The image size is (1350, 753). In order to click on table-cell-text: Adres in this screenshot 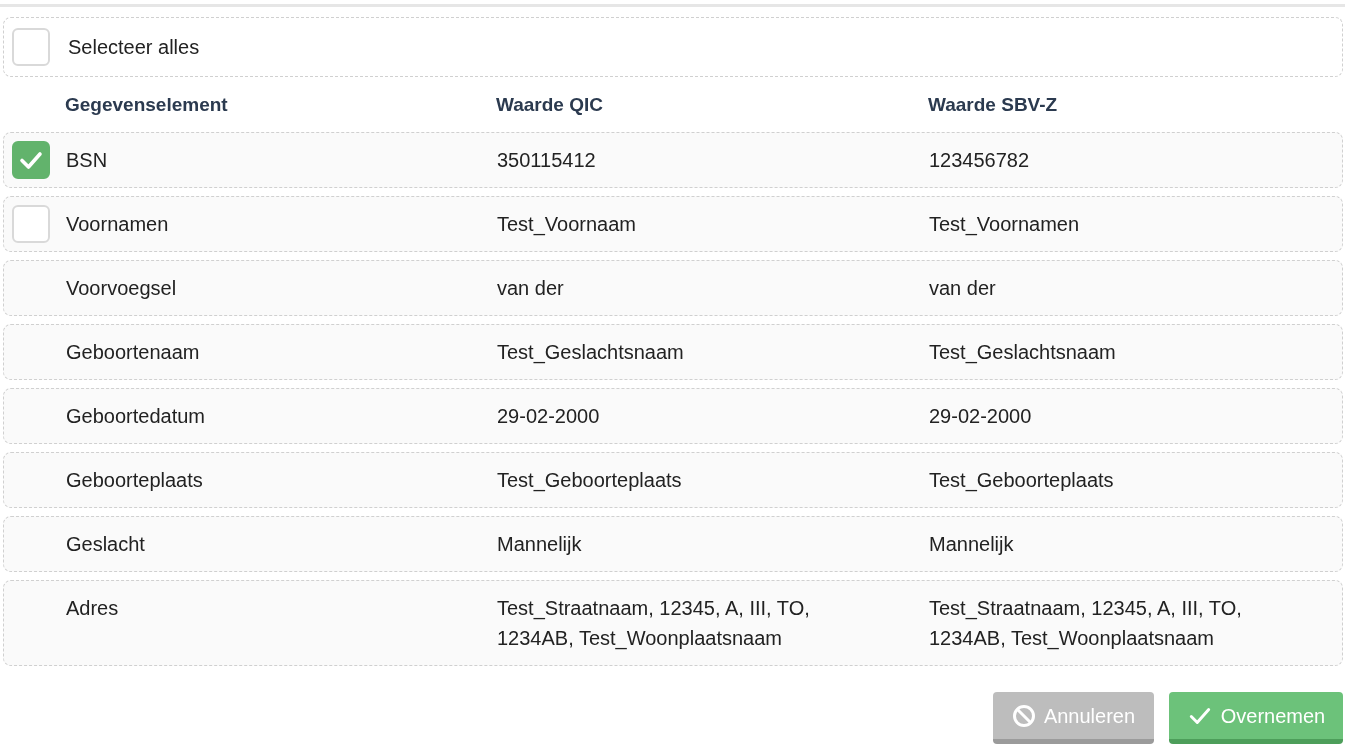, I will do `click(92, 608)`.